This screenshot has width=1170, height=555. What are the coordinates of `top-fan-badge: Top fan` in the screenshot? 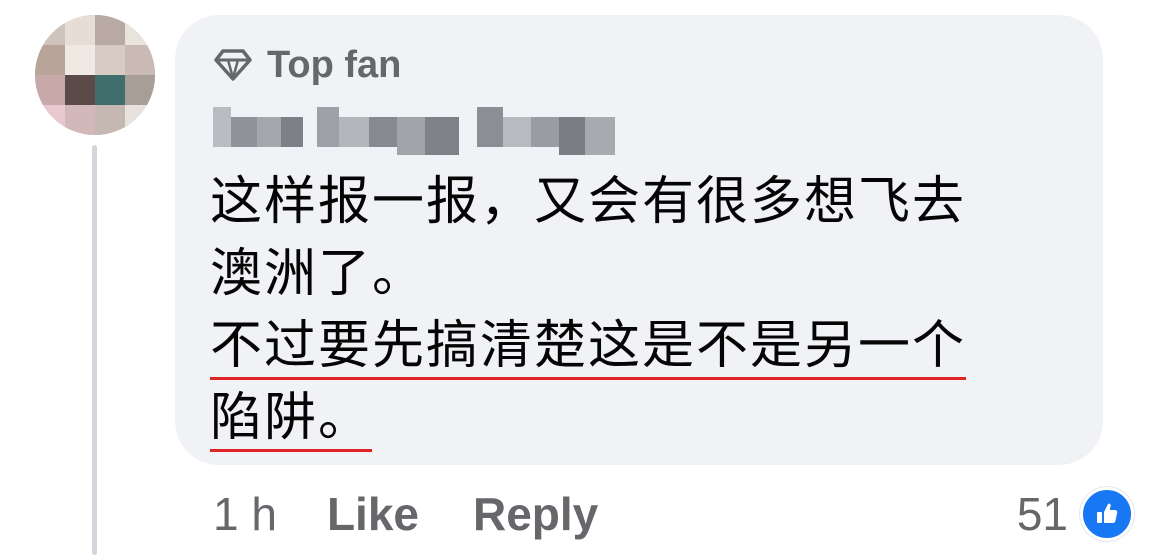 It's located at (307, 65).